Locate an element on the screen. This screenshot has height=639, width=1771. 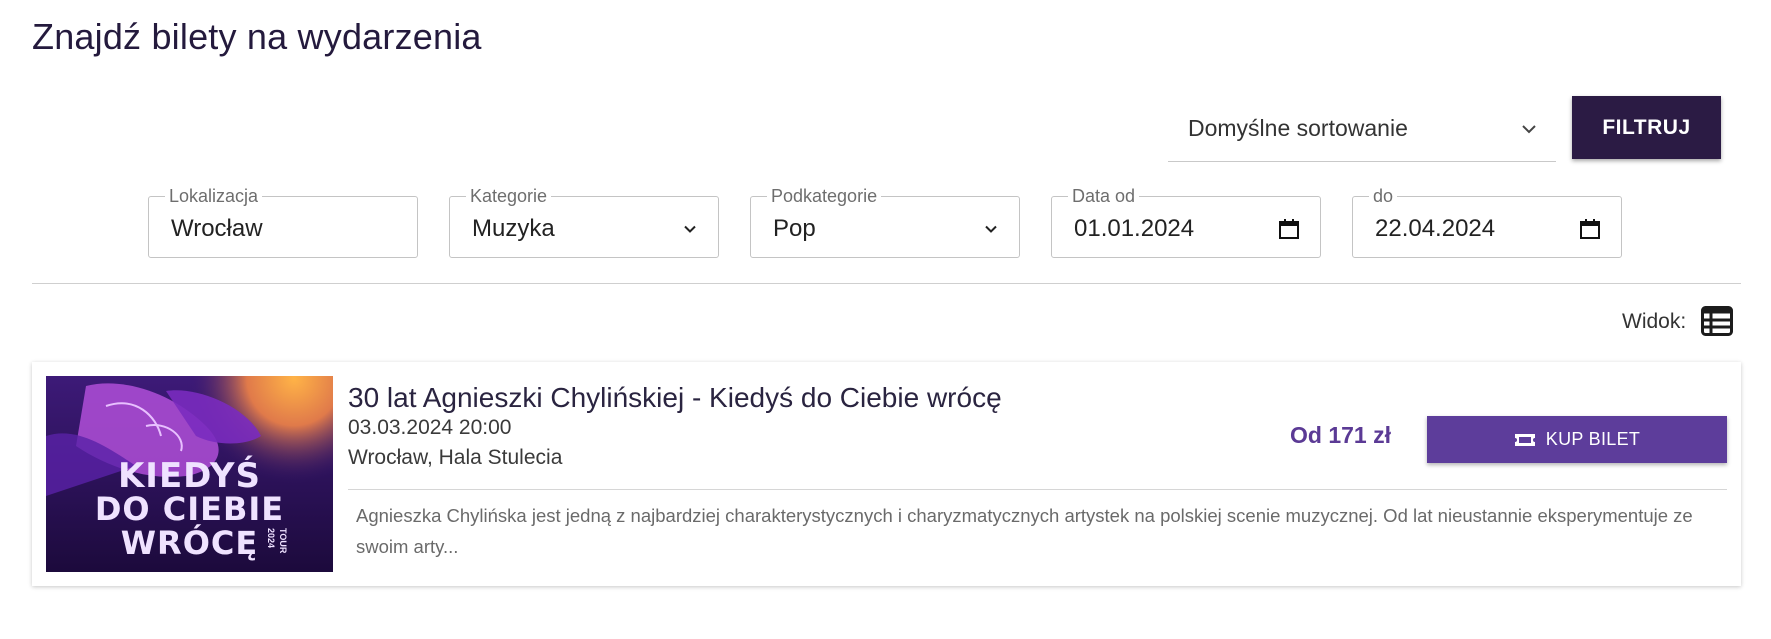
view-label: Widok: is located at coordinates (1654, 321).